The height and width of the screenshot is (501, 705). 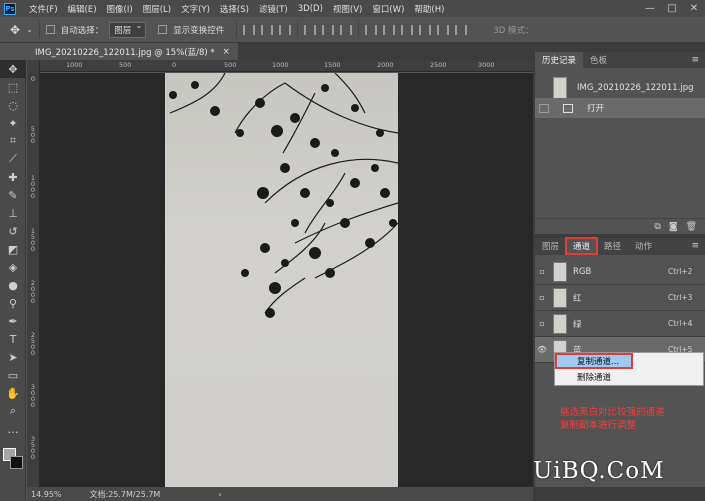 I want to click on menu-window: 窗口(W), so click(x=388, y=9).